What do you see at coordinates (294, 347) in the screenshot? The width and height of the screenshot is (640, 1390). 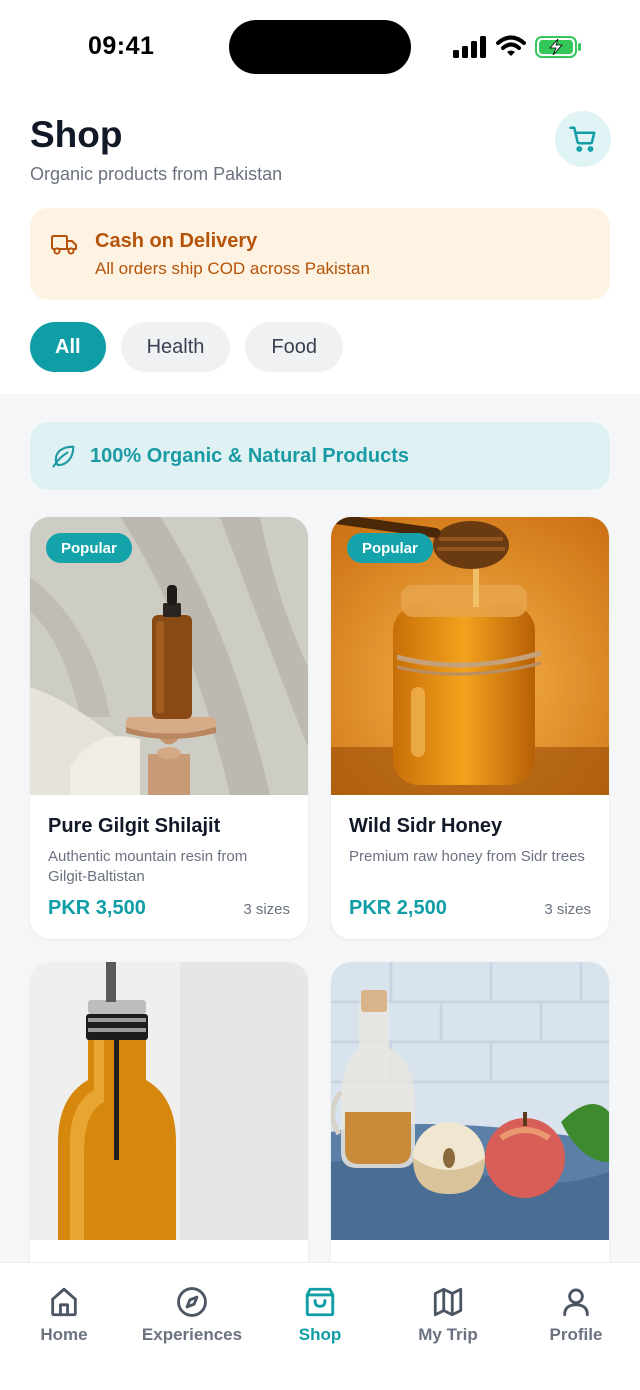 I see `filter-chip-food: Food` at bounding box center [294, 347].